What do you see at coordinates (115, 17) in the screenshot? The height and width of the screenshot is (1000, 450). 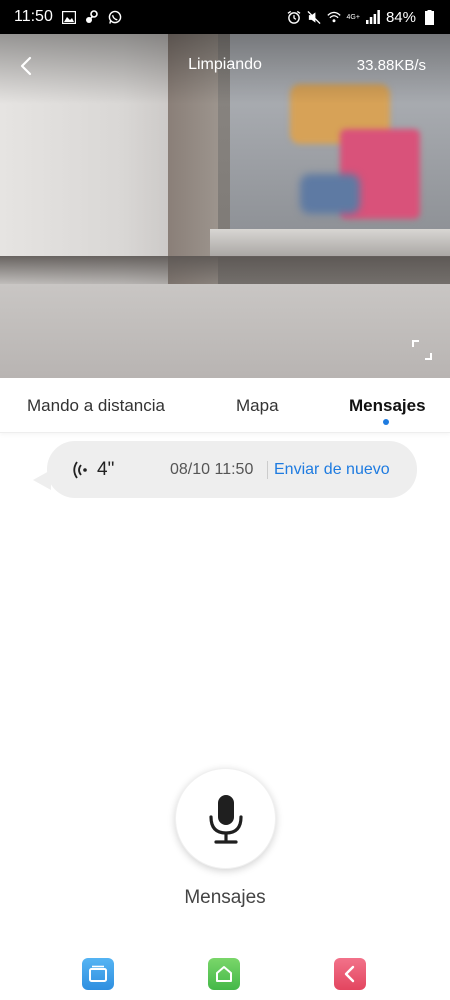 I see `whatsapp-icon` at bounding box center [115, 17].